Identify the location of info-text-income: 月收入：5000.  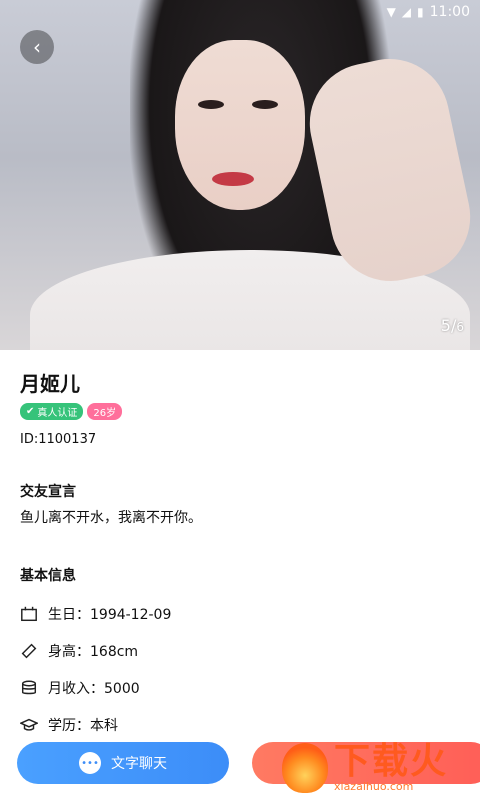
(94, 688).